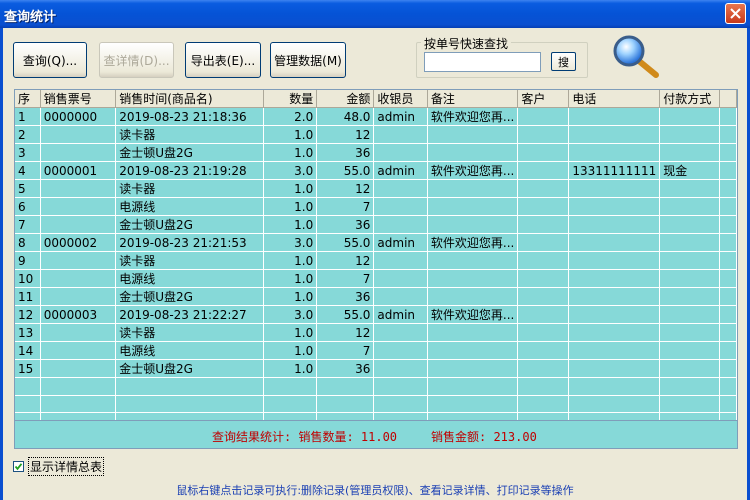 Image resolution: width=750 pixels, height=500 pixels. Describe the element at coordinates (376, 224) in the screenshot. I see `table-row: 7 金士顿U盘2G 1.0 36` at that location.